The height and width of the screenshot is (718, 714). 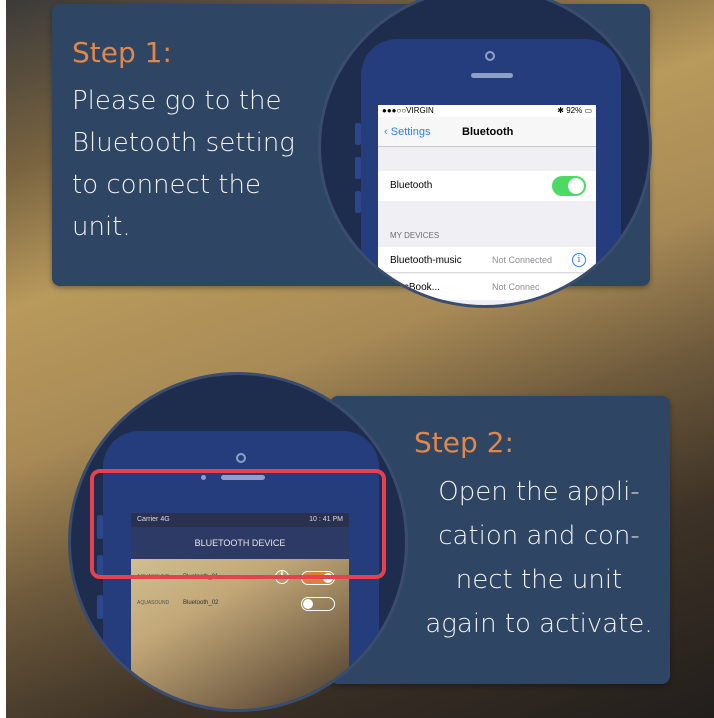 I want to click on ios-bluetooth-toggle, so click(x=569, y=186).